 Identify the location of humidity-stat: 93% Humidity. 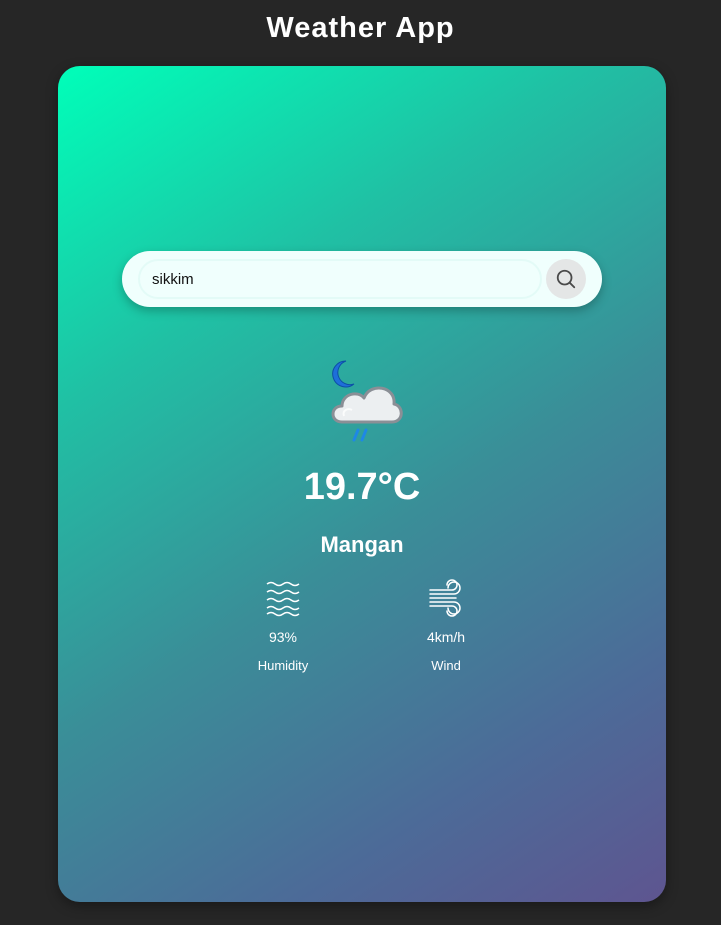
(283, 625).